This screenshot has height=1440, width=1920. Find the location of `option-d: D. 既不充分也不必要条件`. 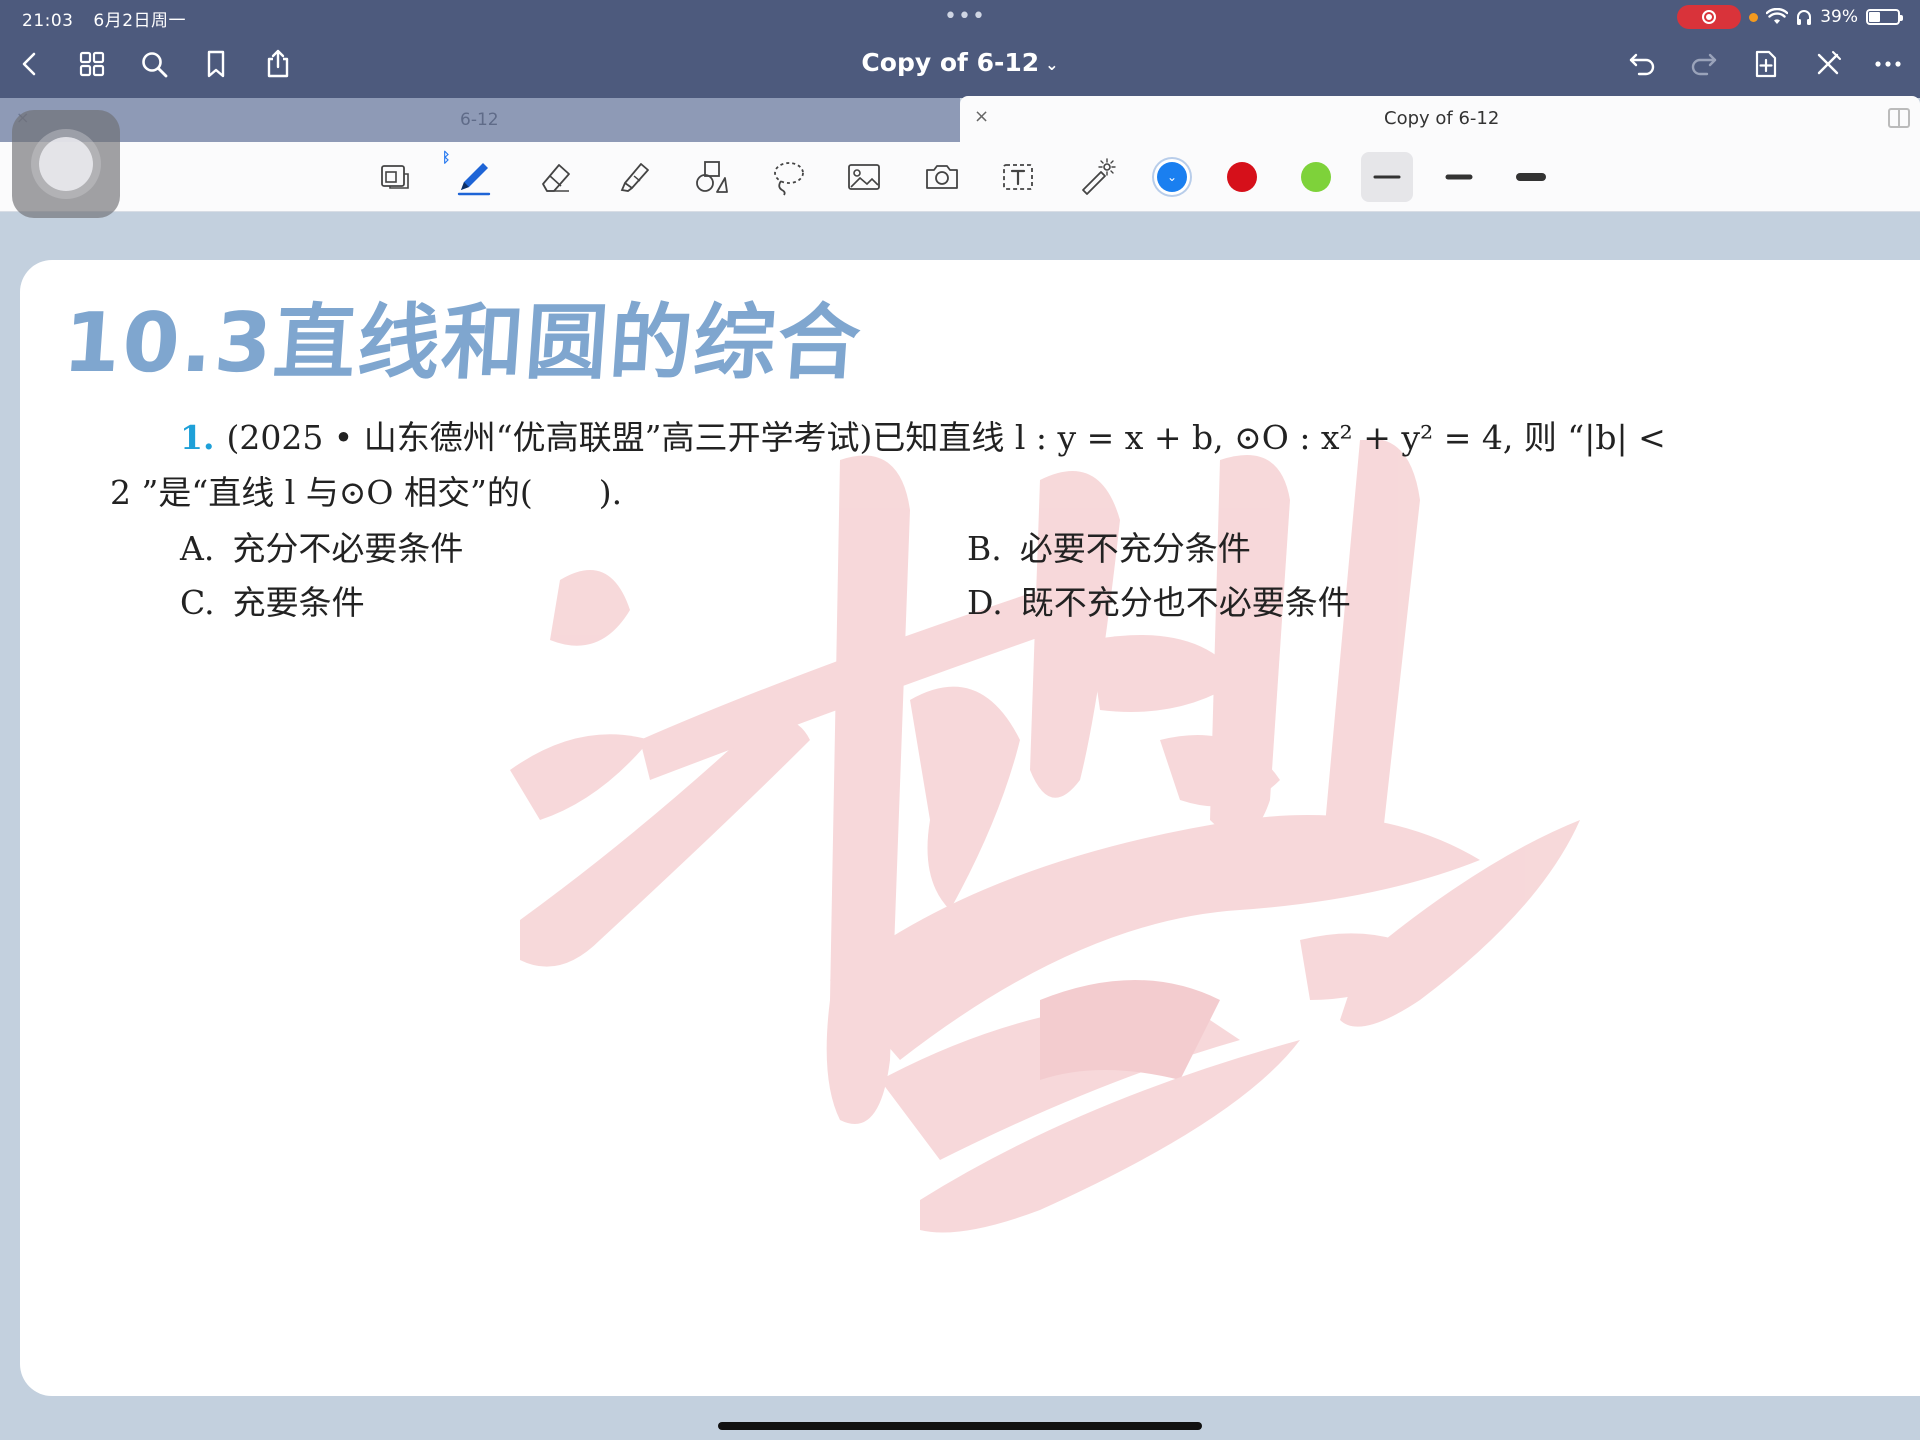

option-d: D. 既不充分也不必要条件 is located at coordinates (1159, 602).